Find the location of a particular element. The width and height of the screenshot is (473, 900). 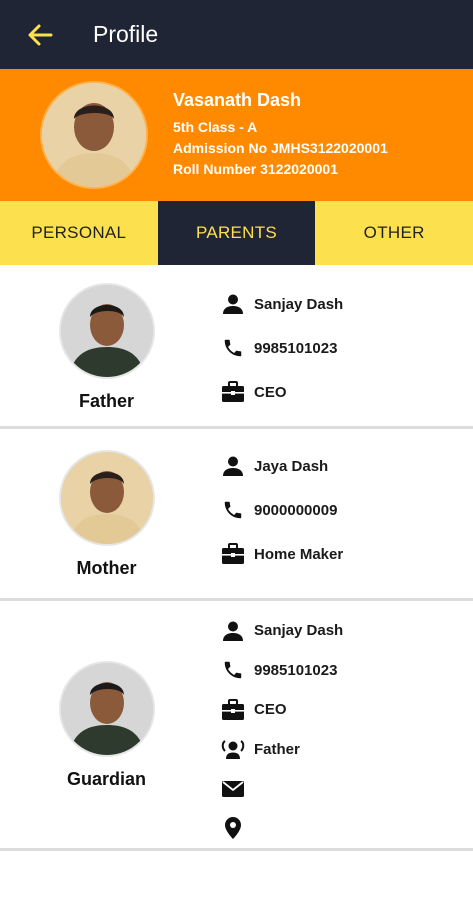

guardian-email-row is located at coordinates (282, 789).